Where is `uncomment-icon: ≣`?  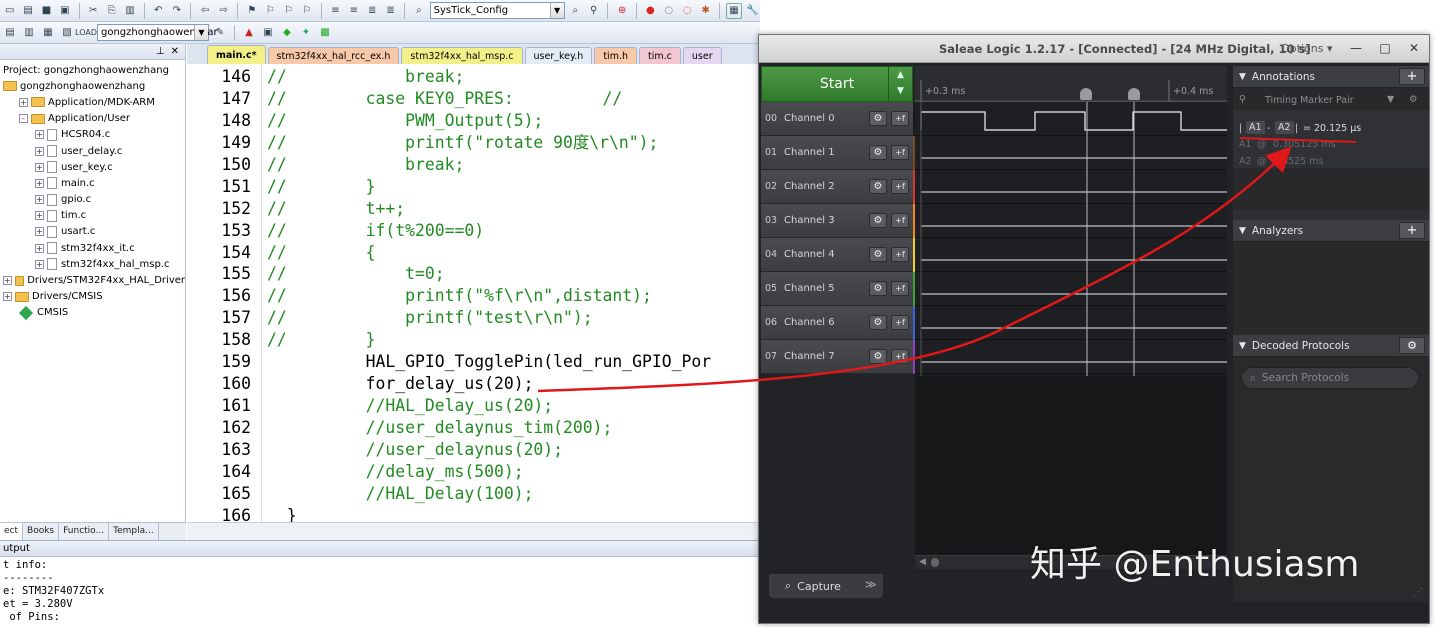
uncomment-icon: ≣ is located at coordinates (390, 11).